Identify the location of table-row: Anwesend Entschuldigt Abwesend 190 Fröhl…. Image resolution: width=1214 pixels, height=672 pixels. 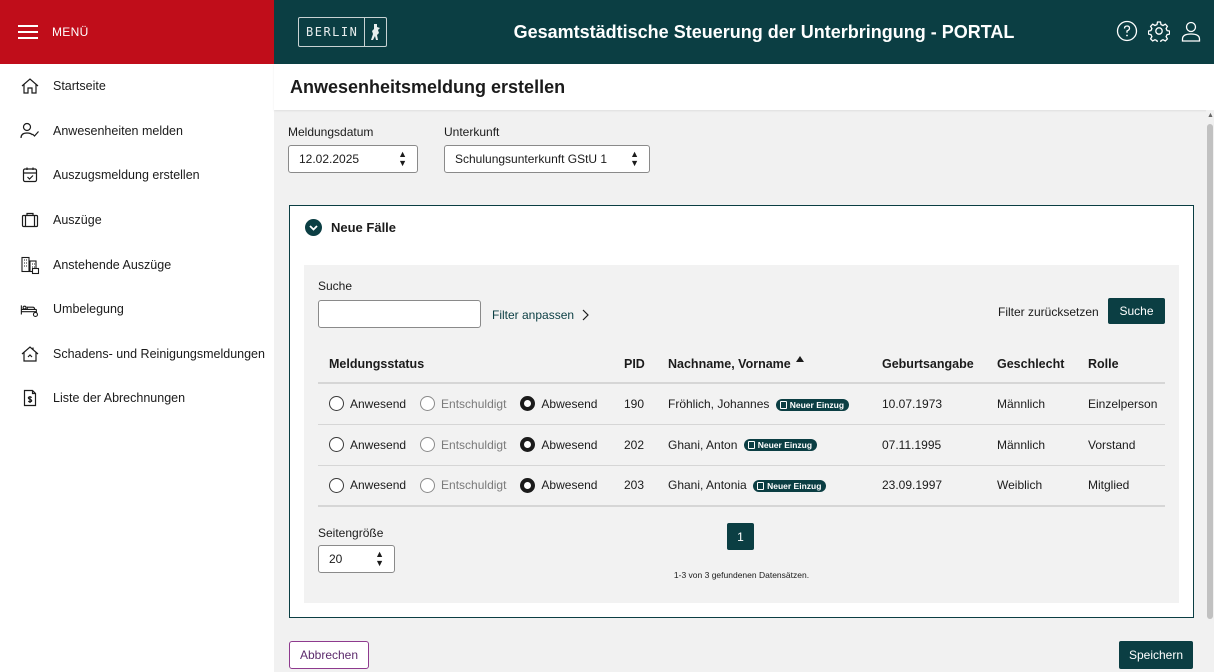
(741, 404).